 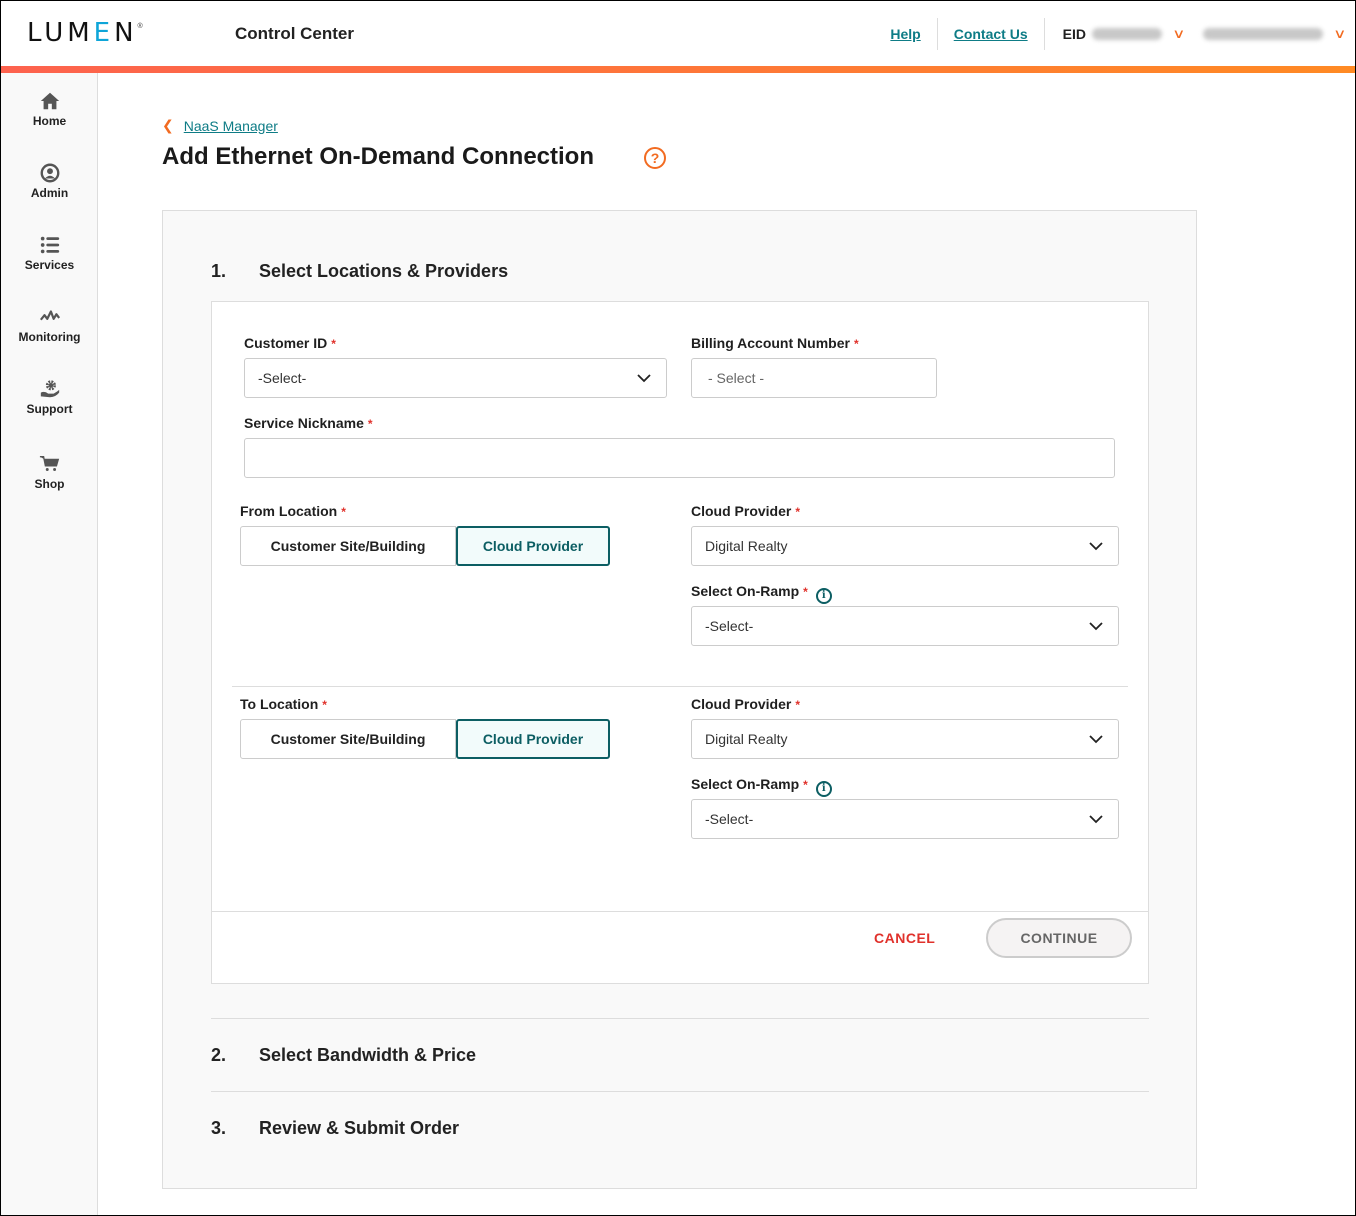 What do you see at coordinates (49, 121) in the screenshot?
I see `sidebar-item-label: Home` at bounding box center [49, 121].